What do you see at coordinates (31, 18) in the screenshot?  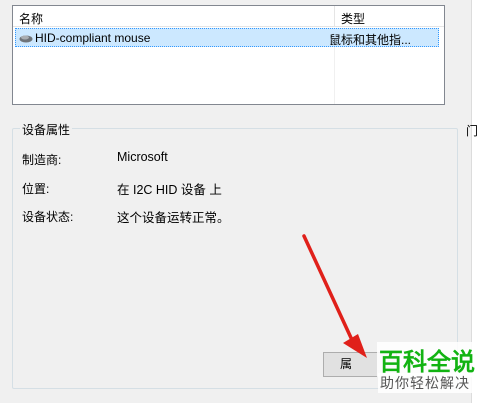 I see `column-header-name: 名称` at bounding box center [31, 18].